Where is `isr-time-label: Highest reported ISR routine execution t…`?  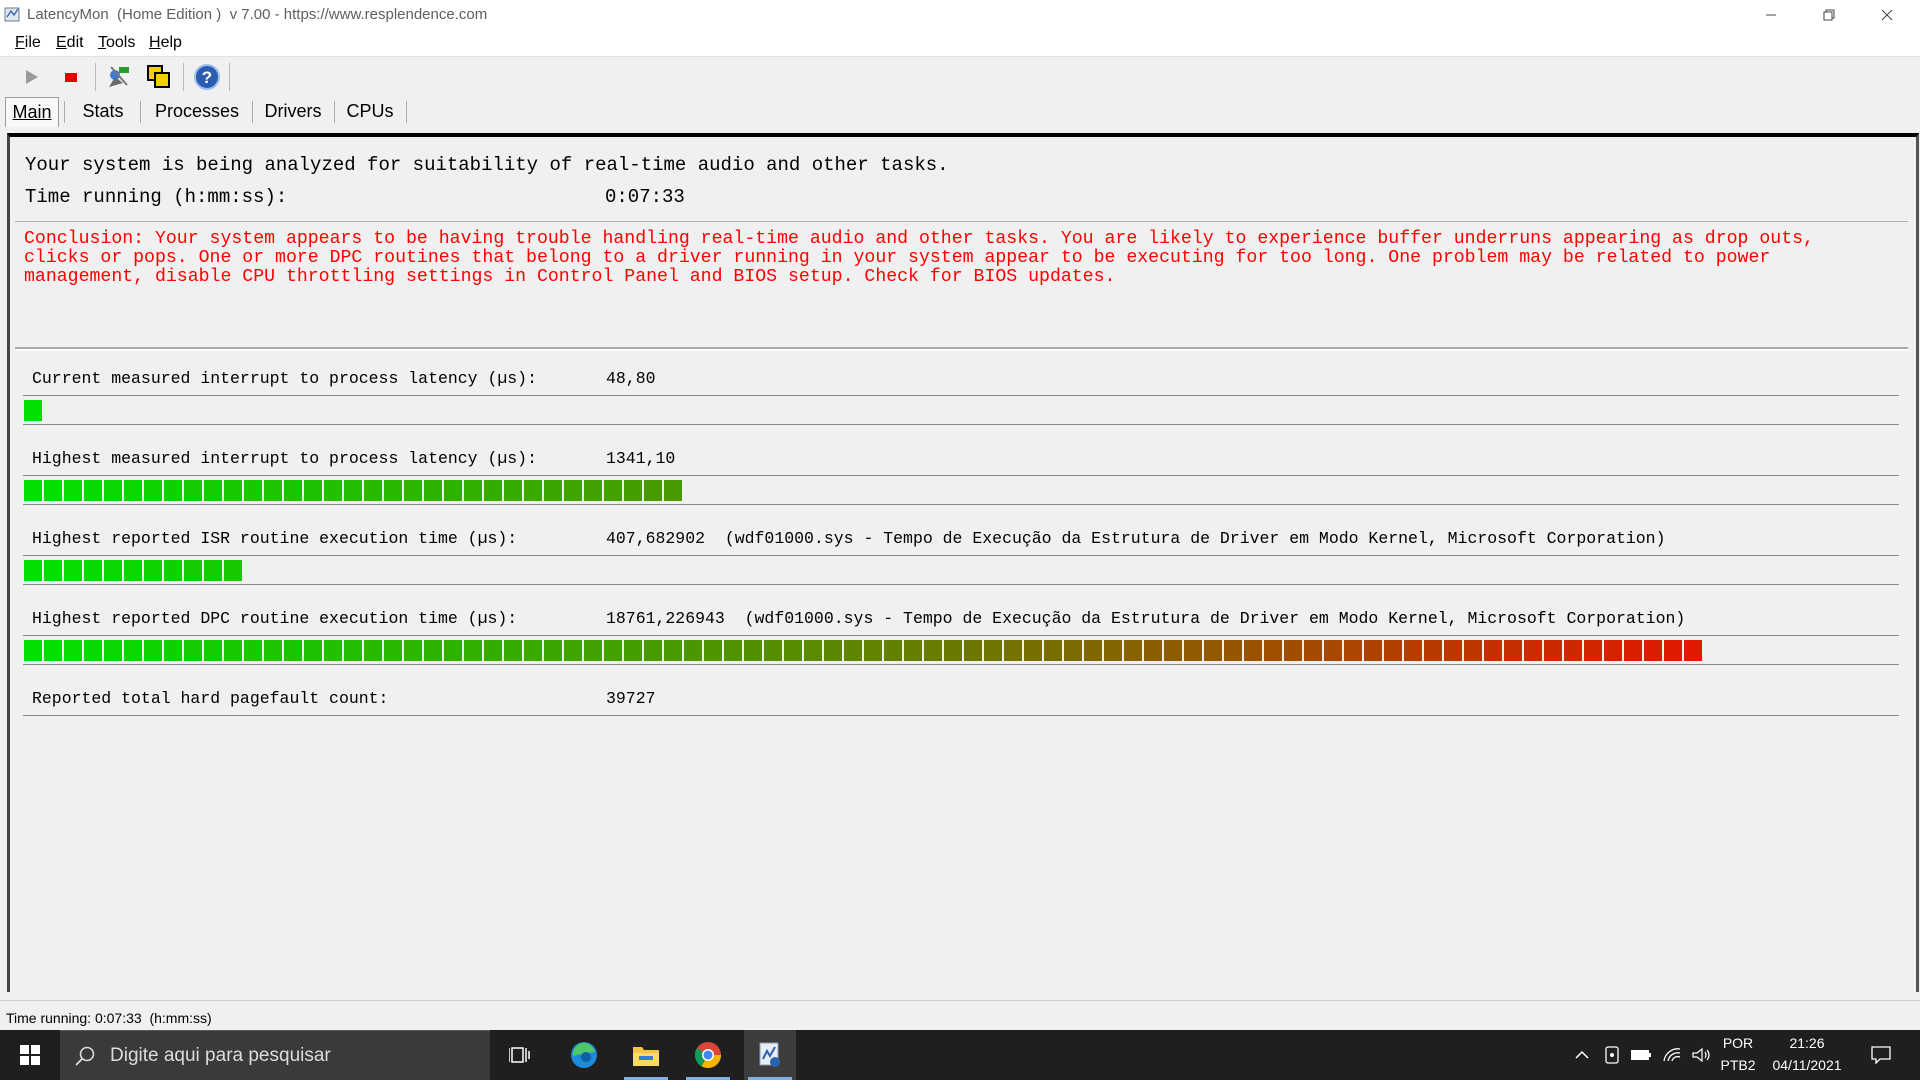
isr-time-label: Highest reported ISR routine execution t… is located at coordinates (275, 538).